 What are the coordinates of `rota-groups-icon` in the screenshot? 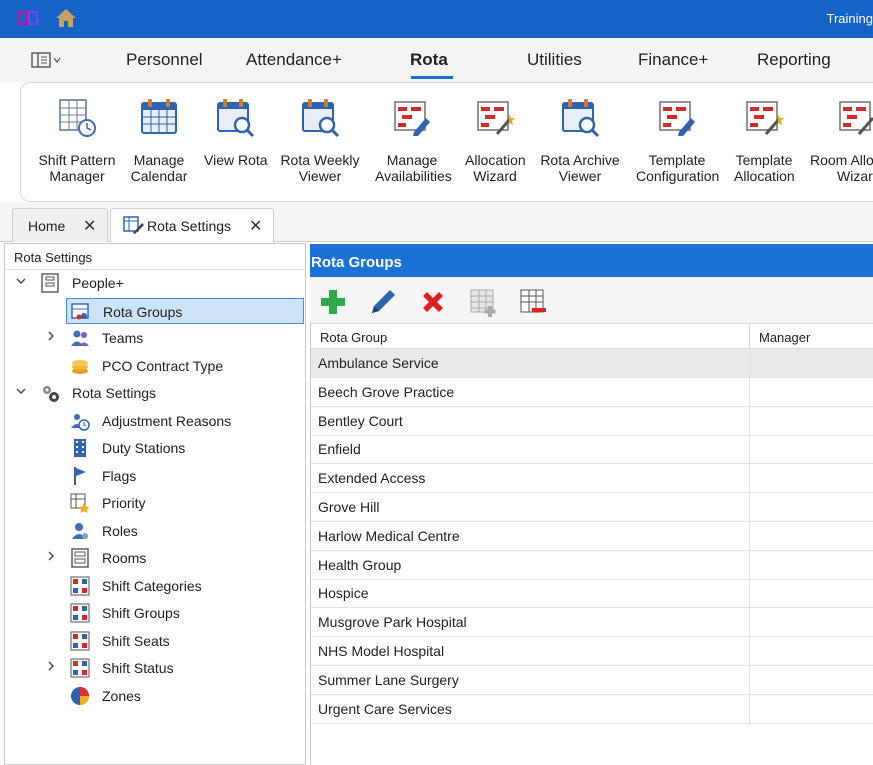 It's located at (80, 311).